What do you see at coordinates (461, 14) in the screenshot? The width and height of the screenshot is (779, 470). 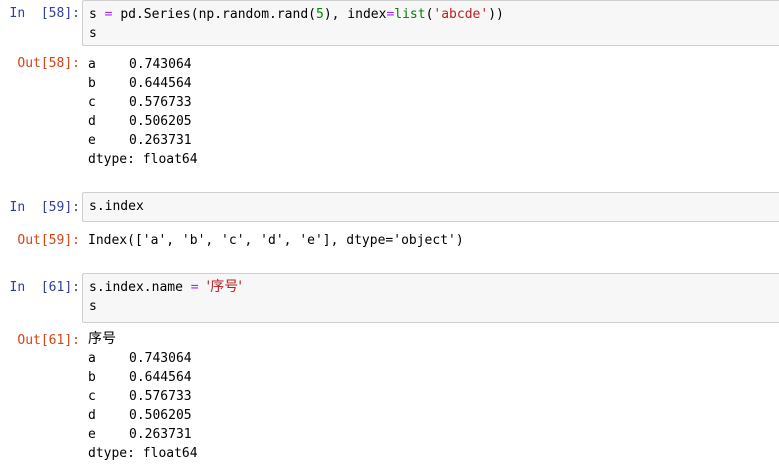 I see `code-token-string: 'abcde'` at bounding box center [461, 14].